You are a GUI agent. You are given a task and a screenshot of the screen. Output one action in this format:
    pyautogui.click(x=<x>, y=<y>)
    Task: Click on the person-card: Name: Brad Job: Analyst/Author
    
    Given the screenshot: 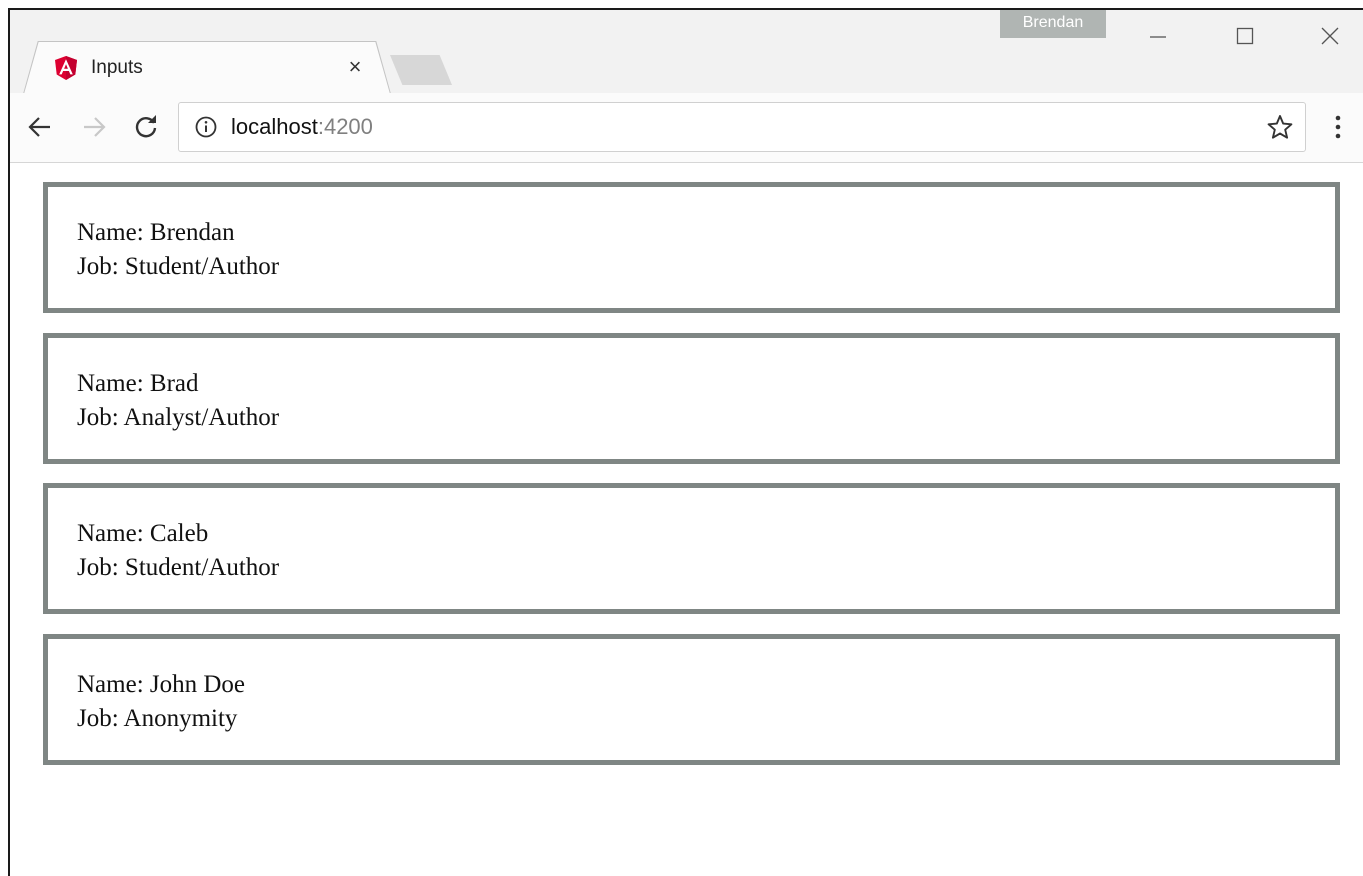 What is the action you would take?
    pyautogui.click(x=691, y=398)
    